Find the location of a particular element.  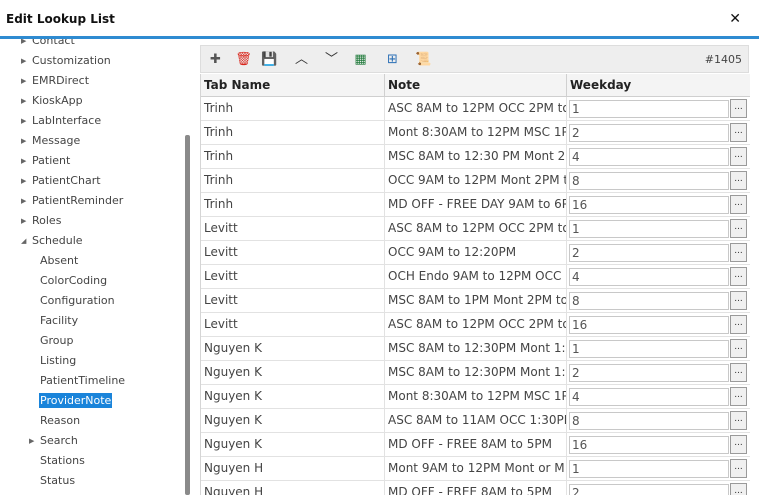

tree-item-colorcoding: ColorCoding is located at coordinates (73, 281).